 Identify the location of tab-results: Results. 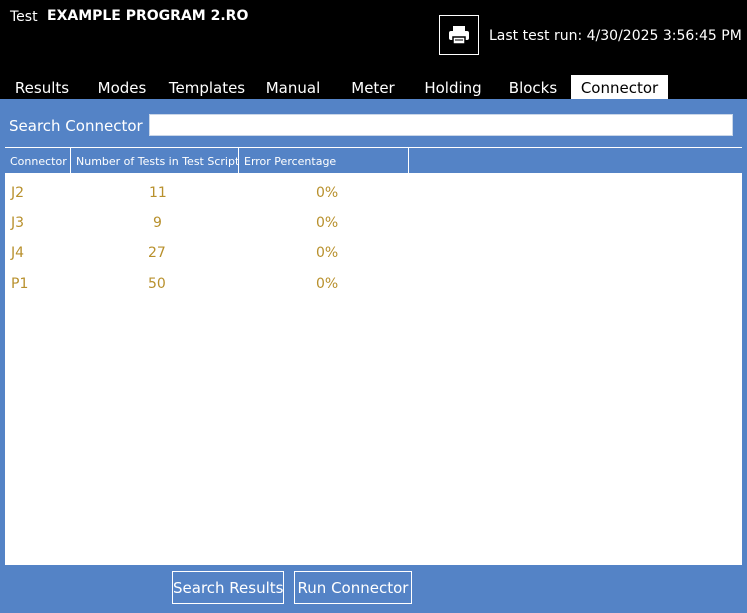
(42, 88).